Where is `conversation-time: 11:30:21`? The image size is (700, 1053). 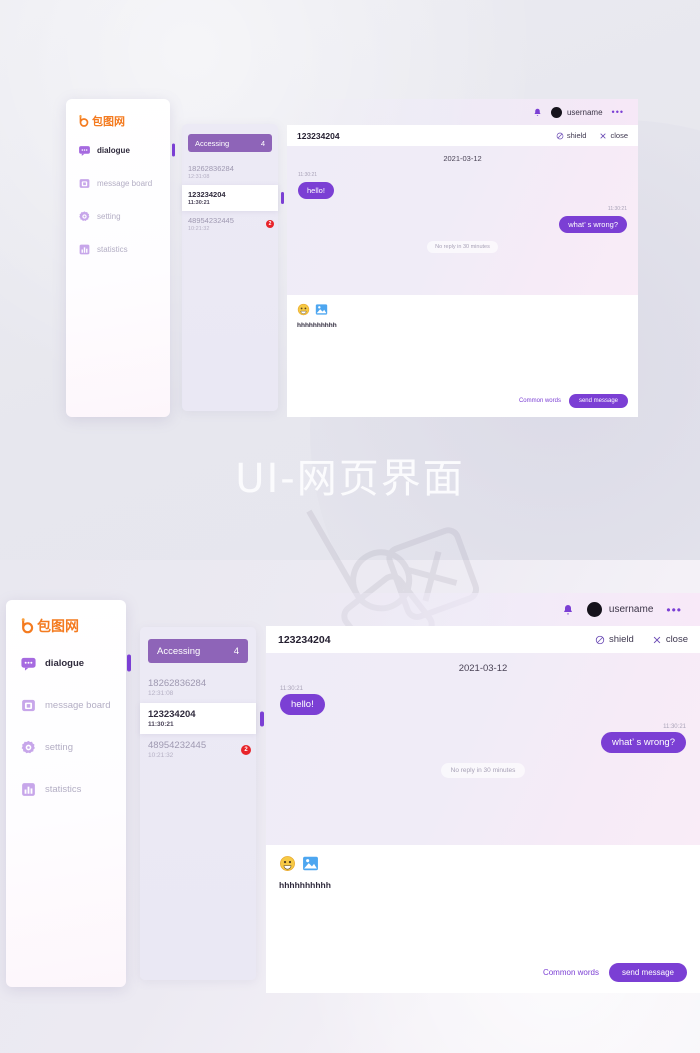 conversation-time: 11:30:21 is located at coordinates (199, 203).